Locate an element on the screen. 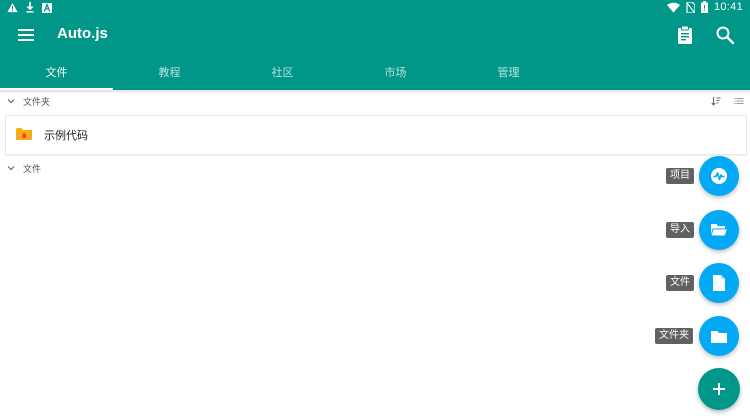 The width and height of the screenshot is (750, 420). add-button is located at coordinates (719, 389).